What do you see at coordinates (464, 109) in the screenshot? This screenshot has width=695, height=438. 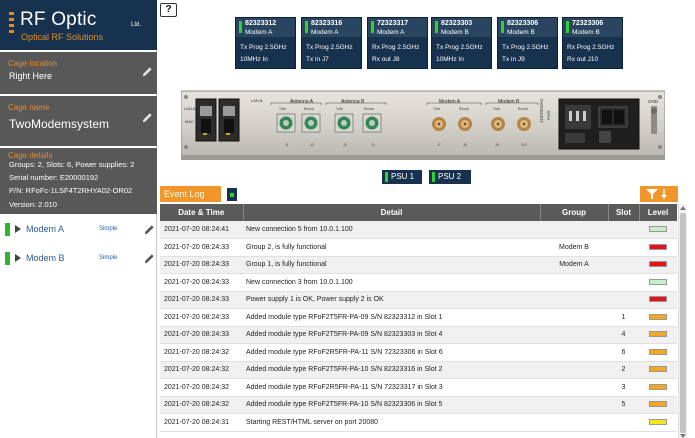 I see `port-sub-label: Rx/out` at bounding box center [464, 109].